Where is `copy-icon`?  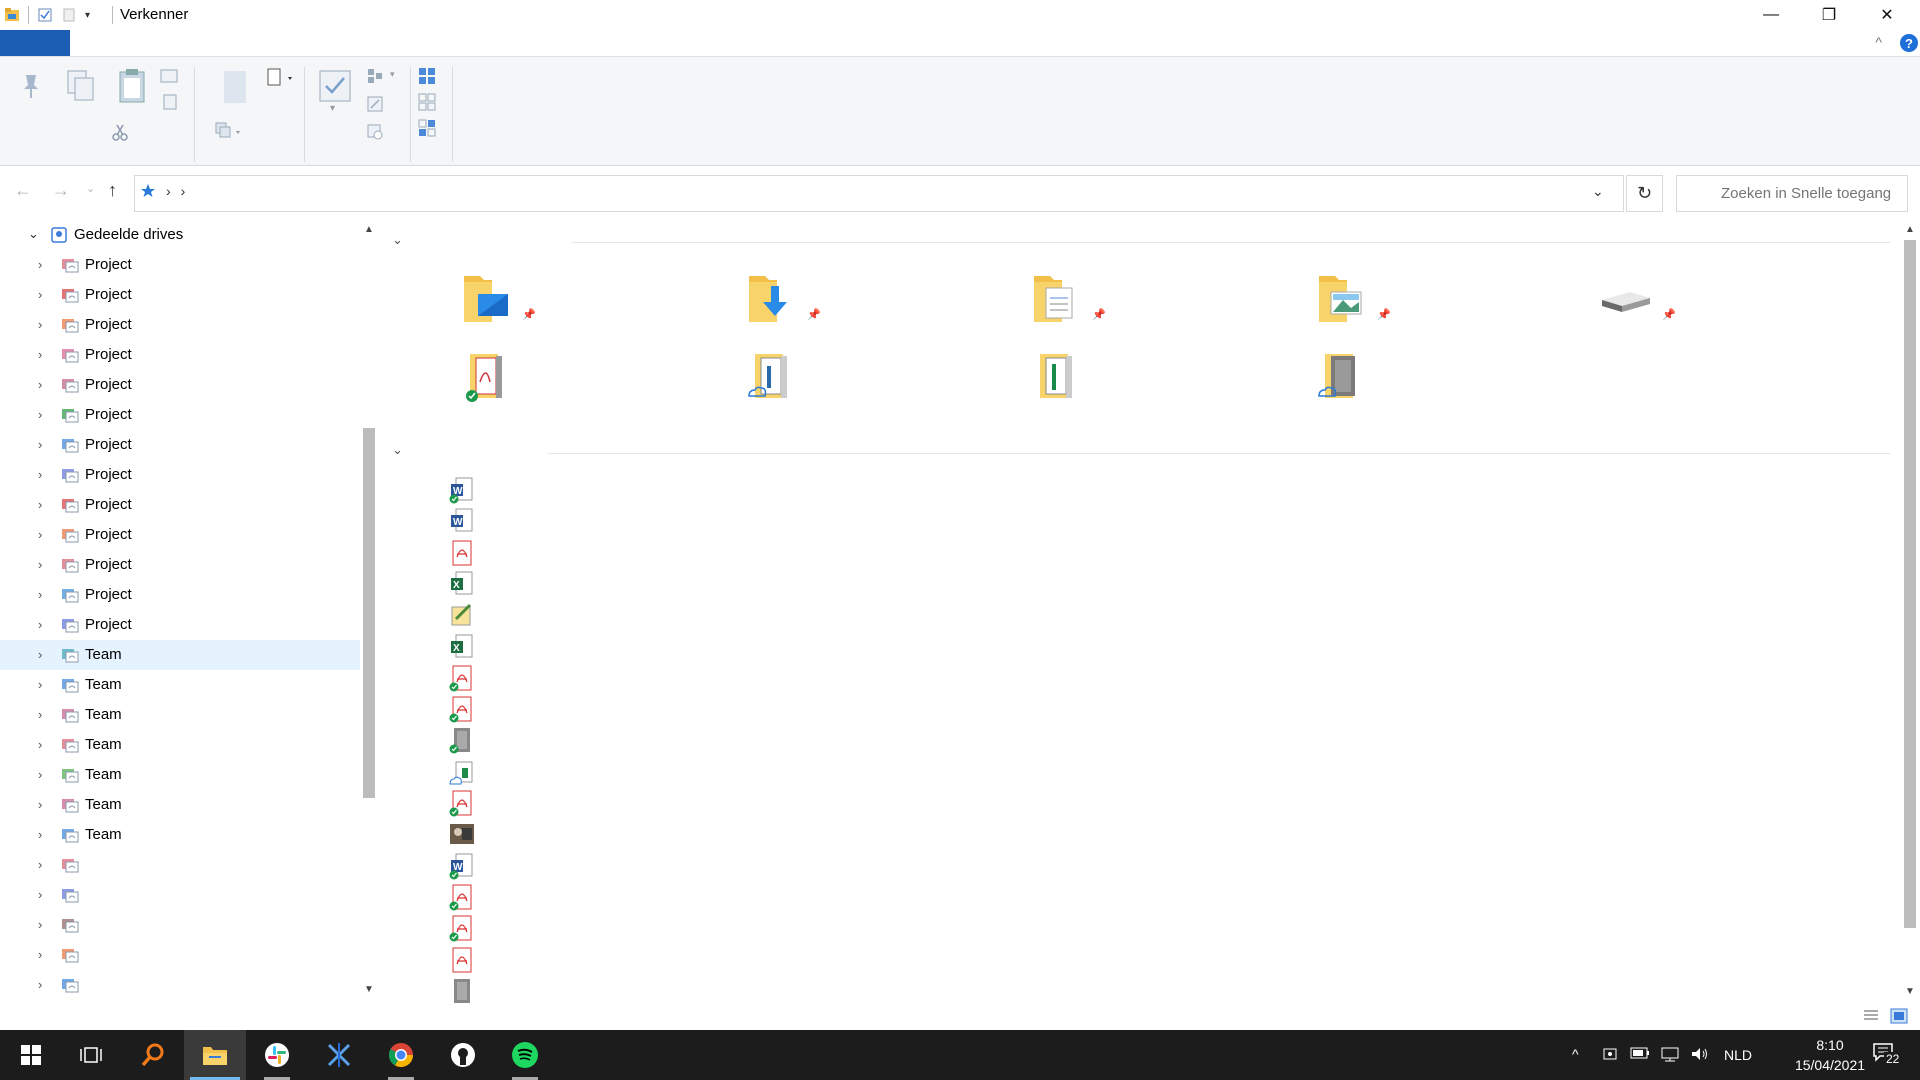
copy-icon is located at coordinates (81, 86).